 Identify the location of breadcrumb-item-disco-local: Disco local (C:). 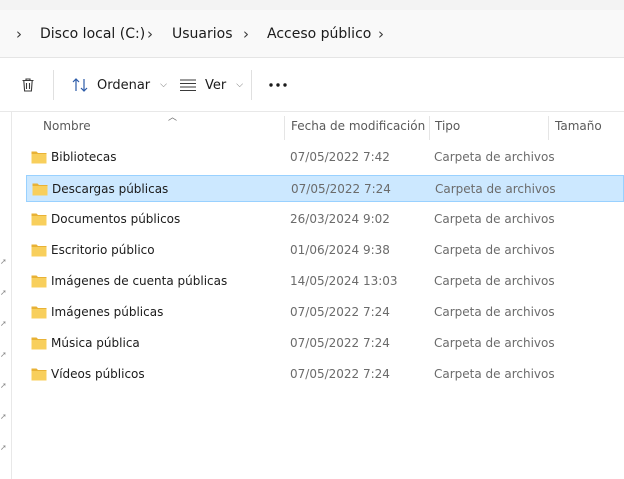
(92, 34).